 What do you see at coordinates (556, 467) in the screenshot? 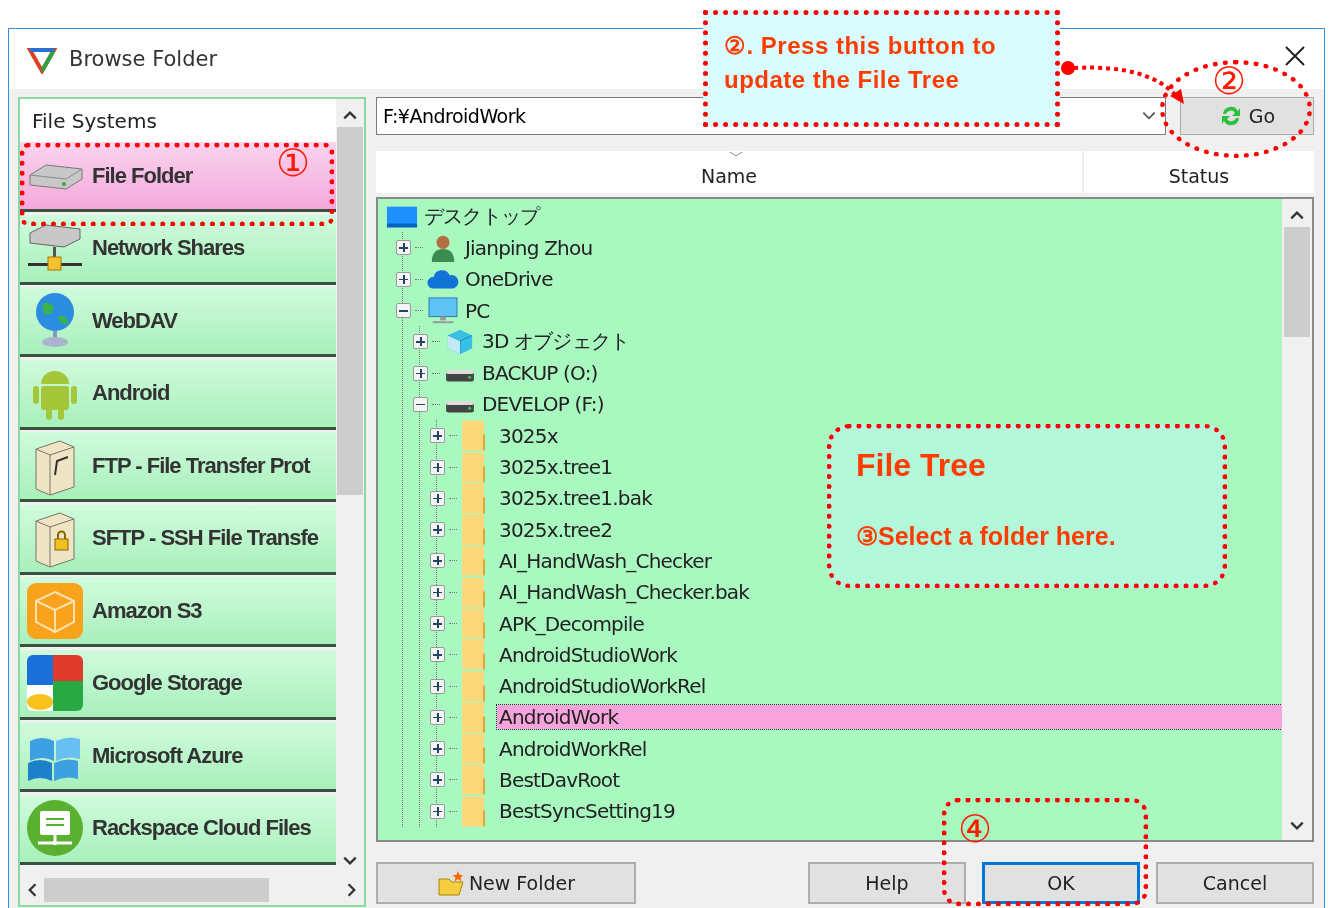
I see `tree-item: 3025x.tree1` at bounding box center [556, 467].